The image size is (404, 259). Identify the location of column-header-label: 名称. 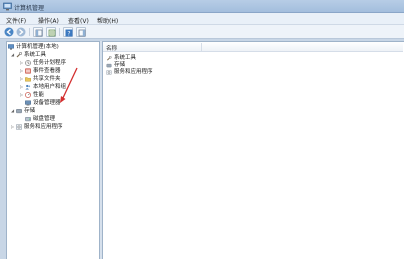
(112, 49).